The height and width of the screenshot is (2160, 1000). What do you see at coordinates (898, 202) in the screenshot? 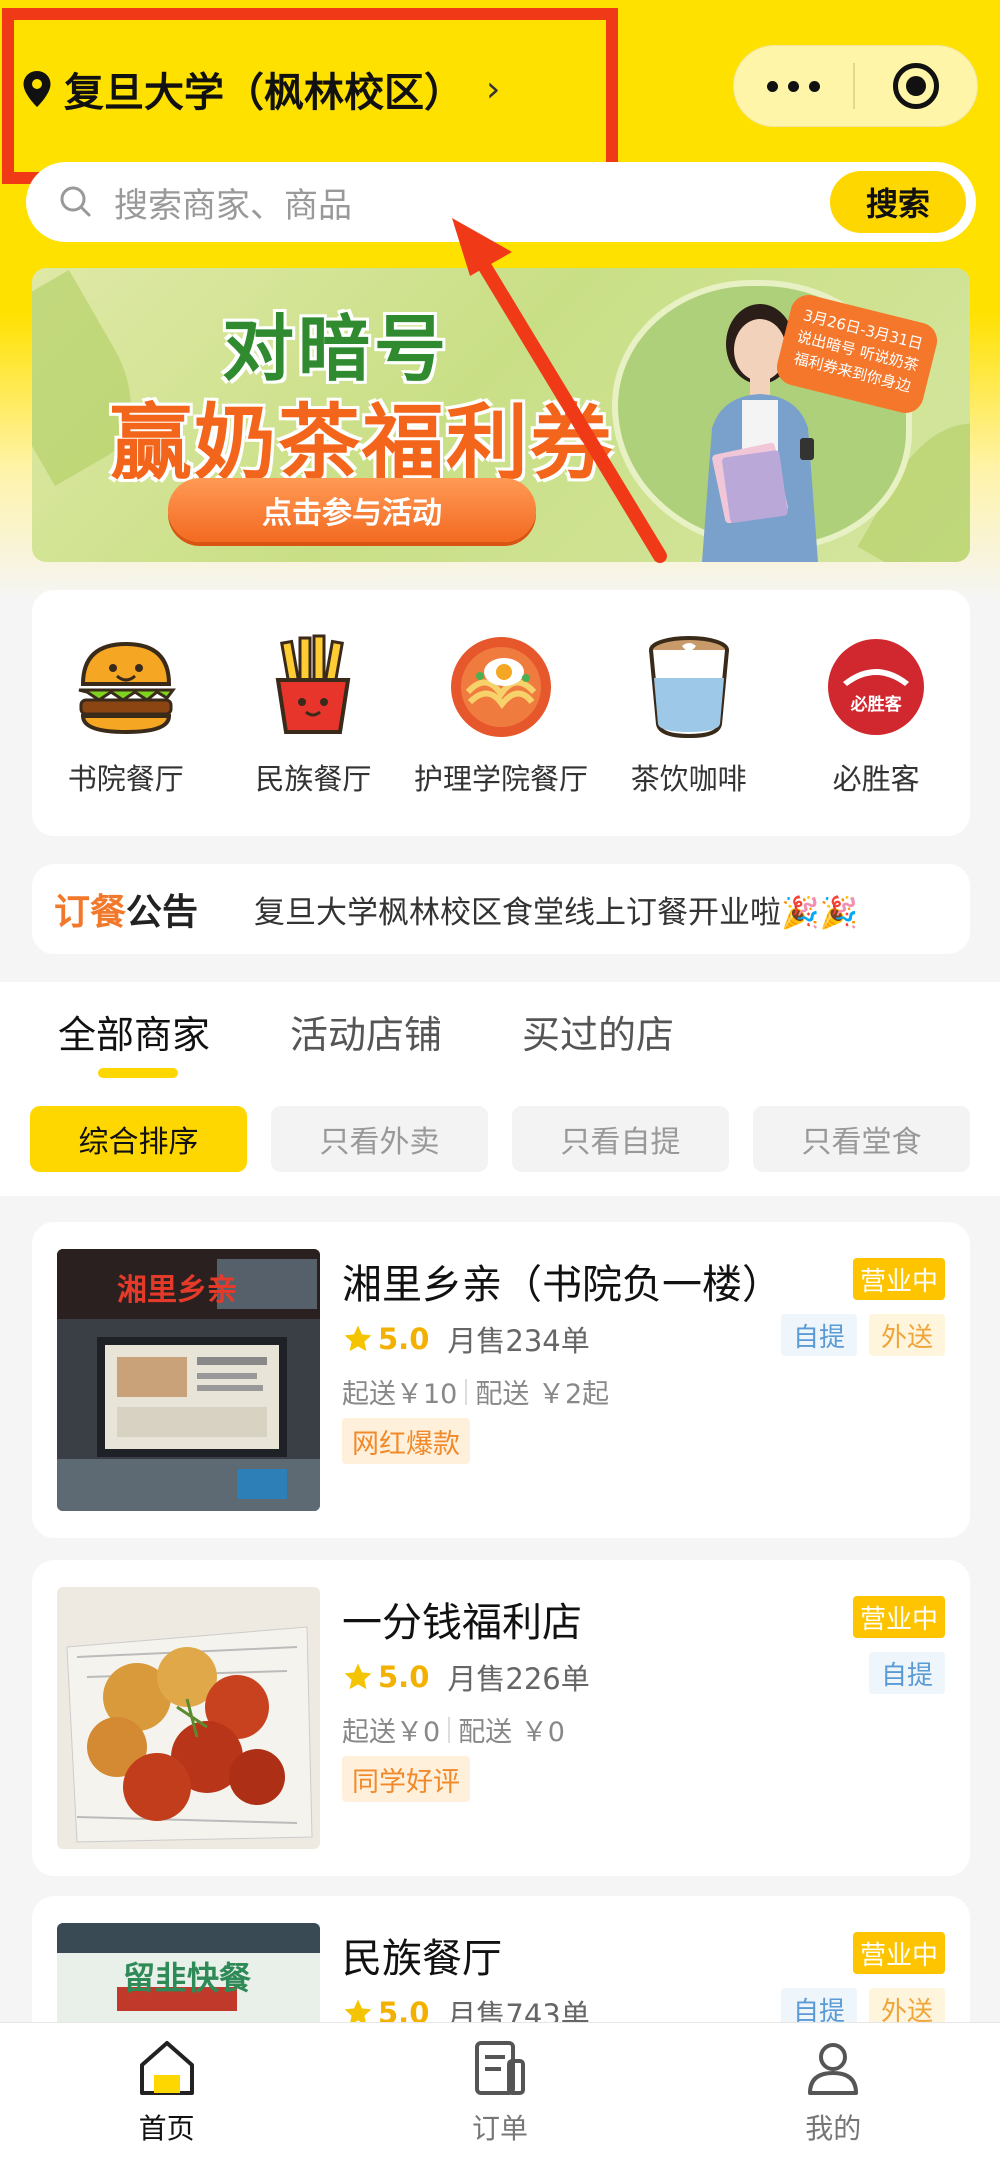
I see `search-button: 搜索` at bounding box center [898, 202].